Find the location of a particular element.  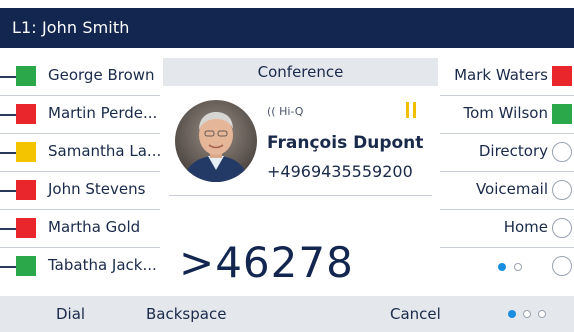

right-key-label: Tom Wilson is located at coordinates (505, 113).